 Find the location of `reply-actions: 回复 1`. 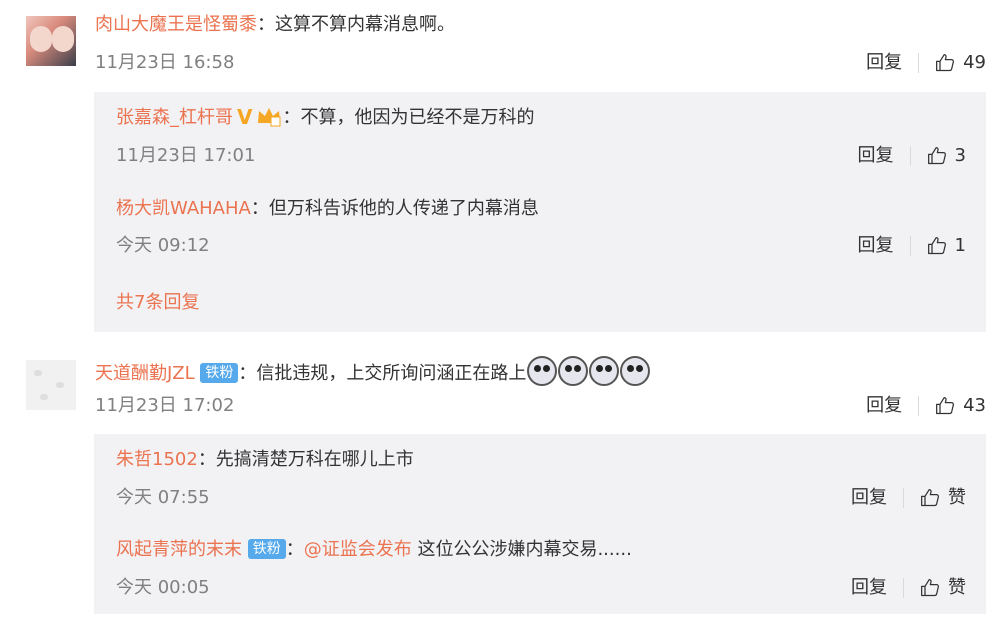

reply-actions: 回复 1 is located at coordinates (912, 246).